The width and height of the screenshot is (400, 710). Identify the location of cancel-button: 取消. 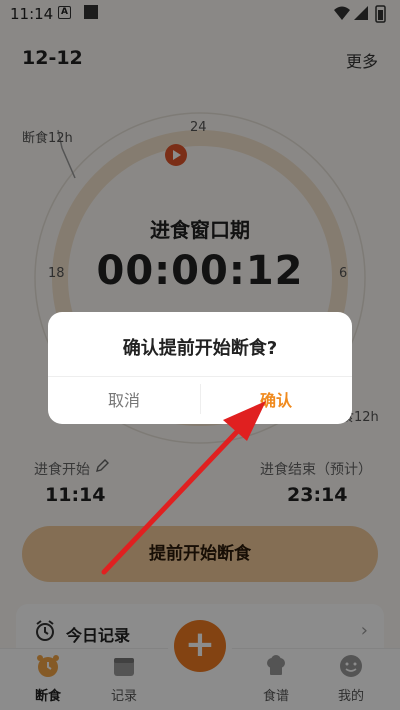
(124, 400).